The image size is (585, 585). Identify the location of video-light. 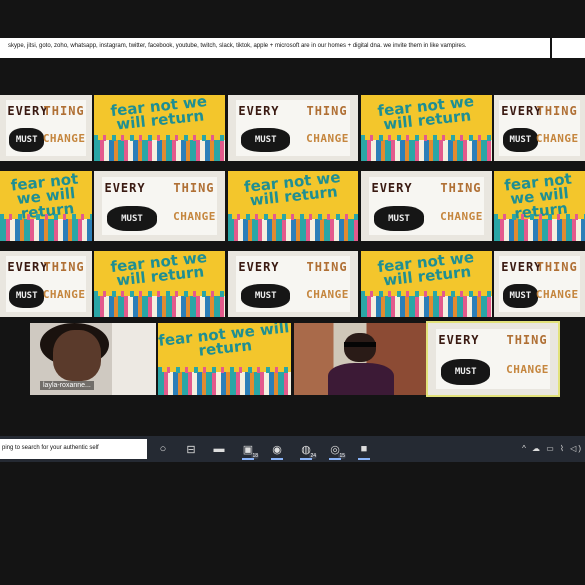
(133, 359).